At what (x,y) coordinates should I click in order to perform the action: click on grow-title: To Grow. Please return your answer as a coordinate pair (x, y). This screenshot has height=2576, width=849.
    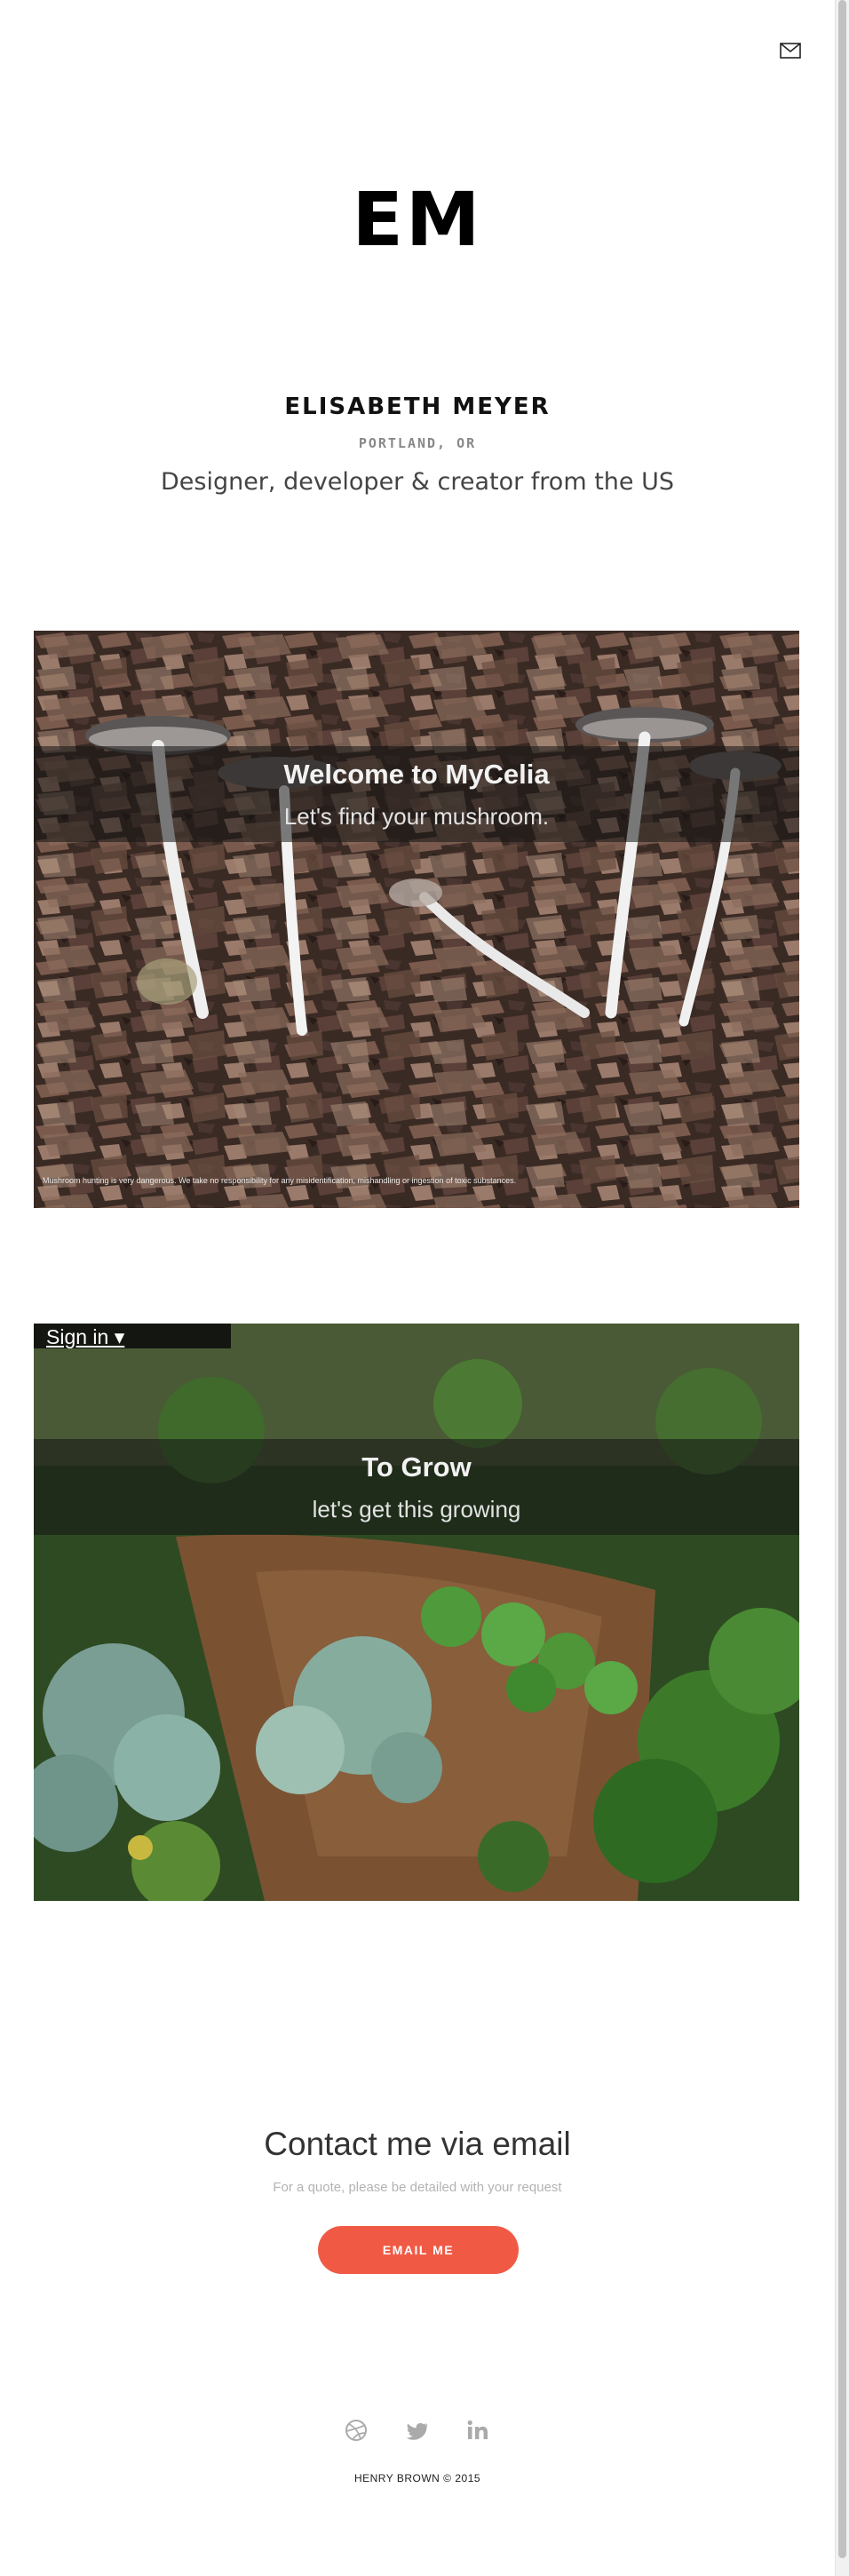
    Looking at the image, I should click on (416, 1467).